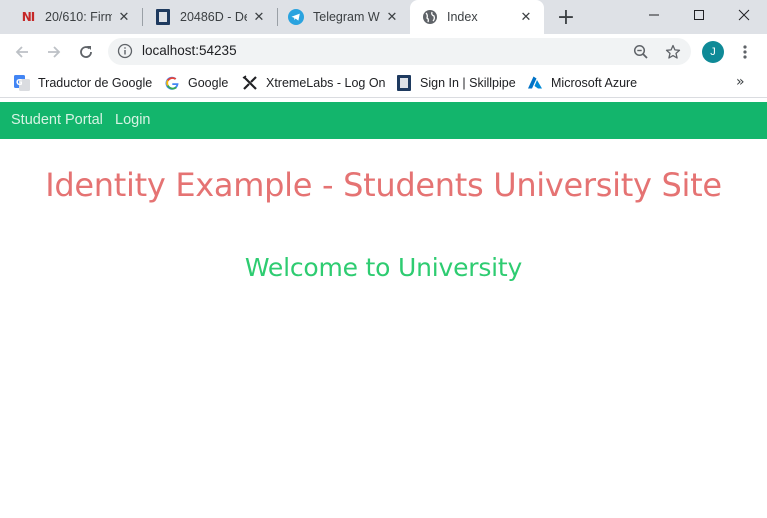  Describe the element at coordinates (468, 83) in the screenshot. I see `bookmark-label: Sign In | Skillpipe` at that location.